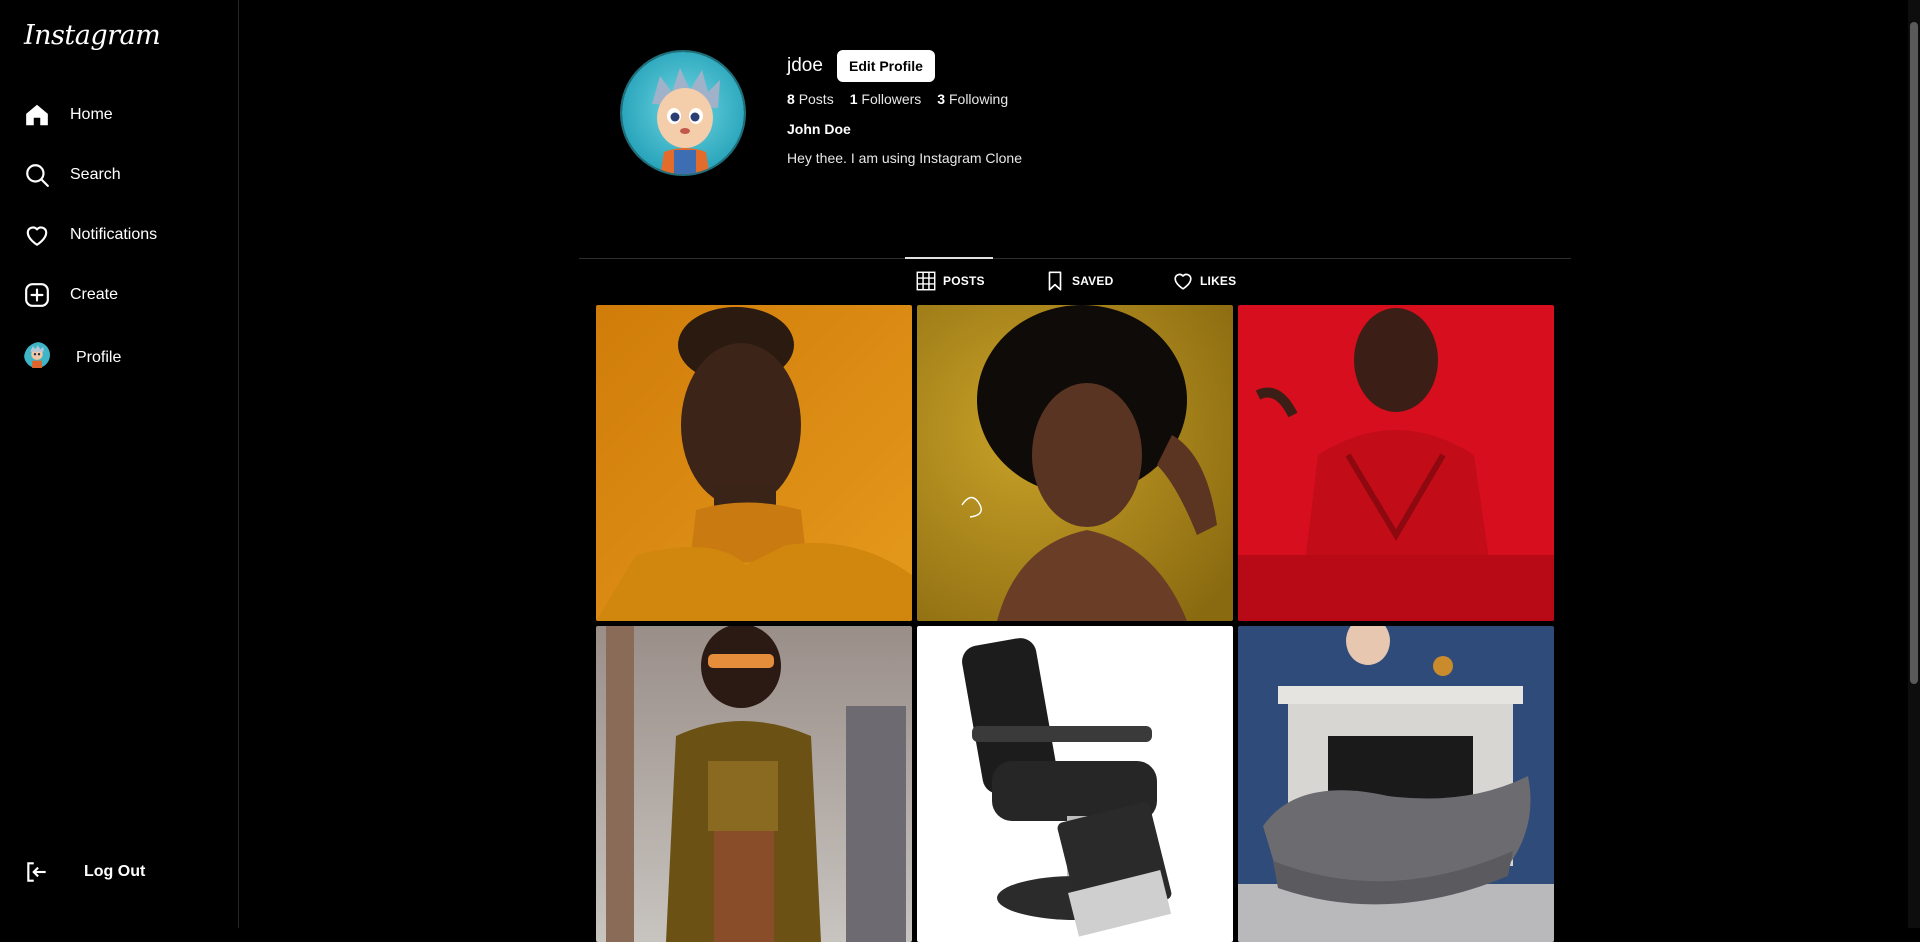 The image size is (1920, 942). I want to click on followers-count: 1, so click(853, 99).